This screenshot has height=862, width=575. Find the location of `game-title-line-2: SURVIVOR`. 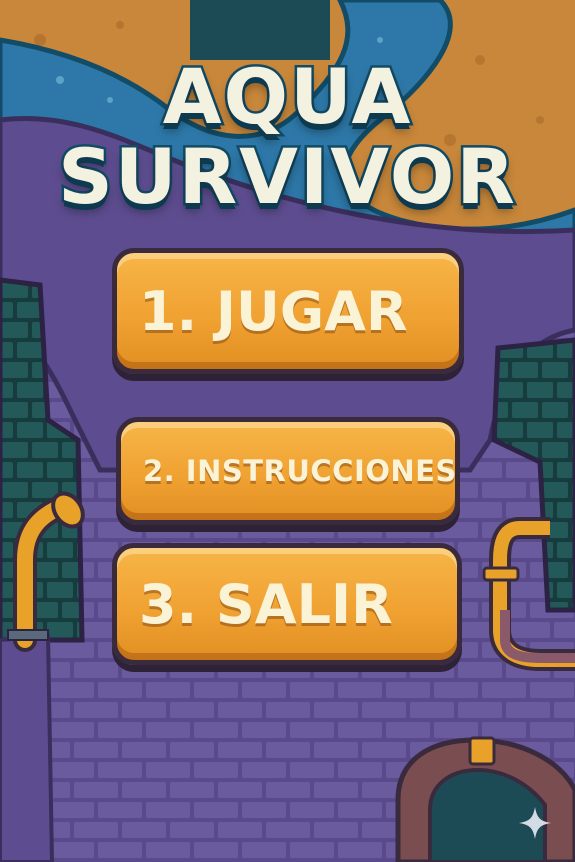

game-title-line-2: SURVIVOR is located at coordinates (287, 177).